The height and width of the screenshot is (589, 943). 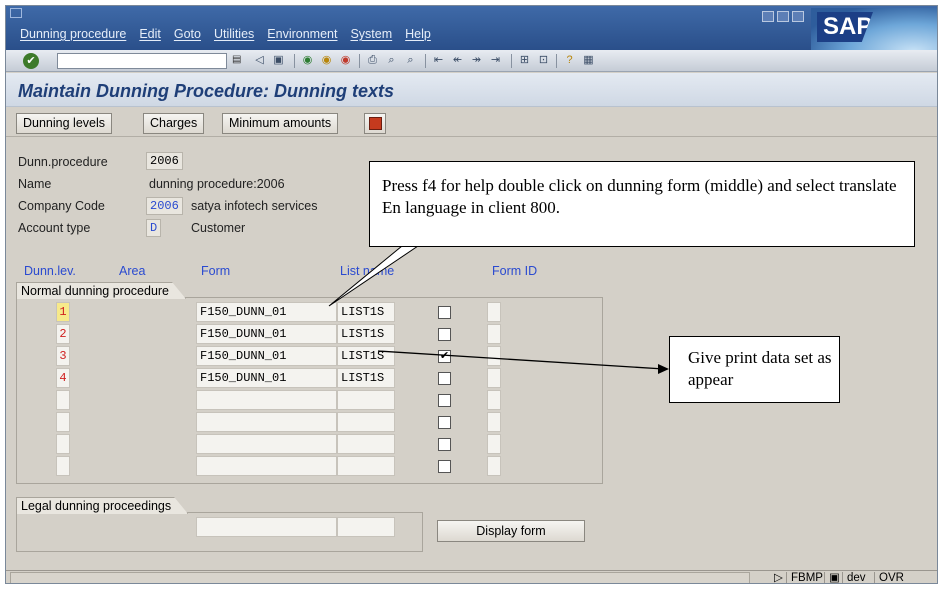 I want to click on status-system-icon: ▣, so click(x=834, y=577).